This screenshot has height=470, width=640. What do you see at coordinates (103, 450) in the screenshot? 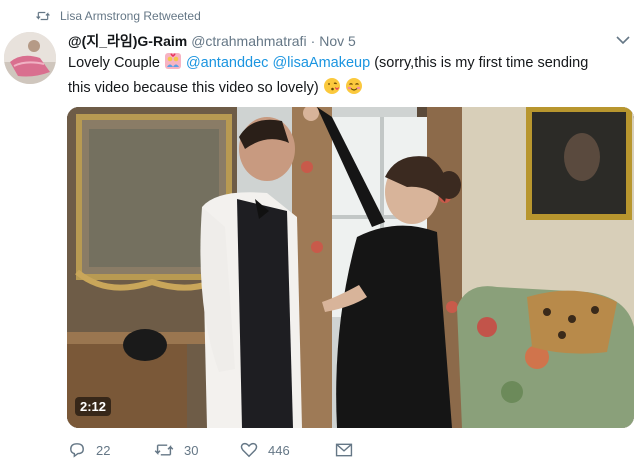
I see `reply-count: 22` at bounding box center [103, 450].